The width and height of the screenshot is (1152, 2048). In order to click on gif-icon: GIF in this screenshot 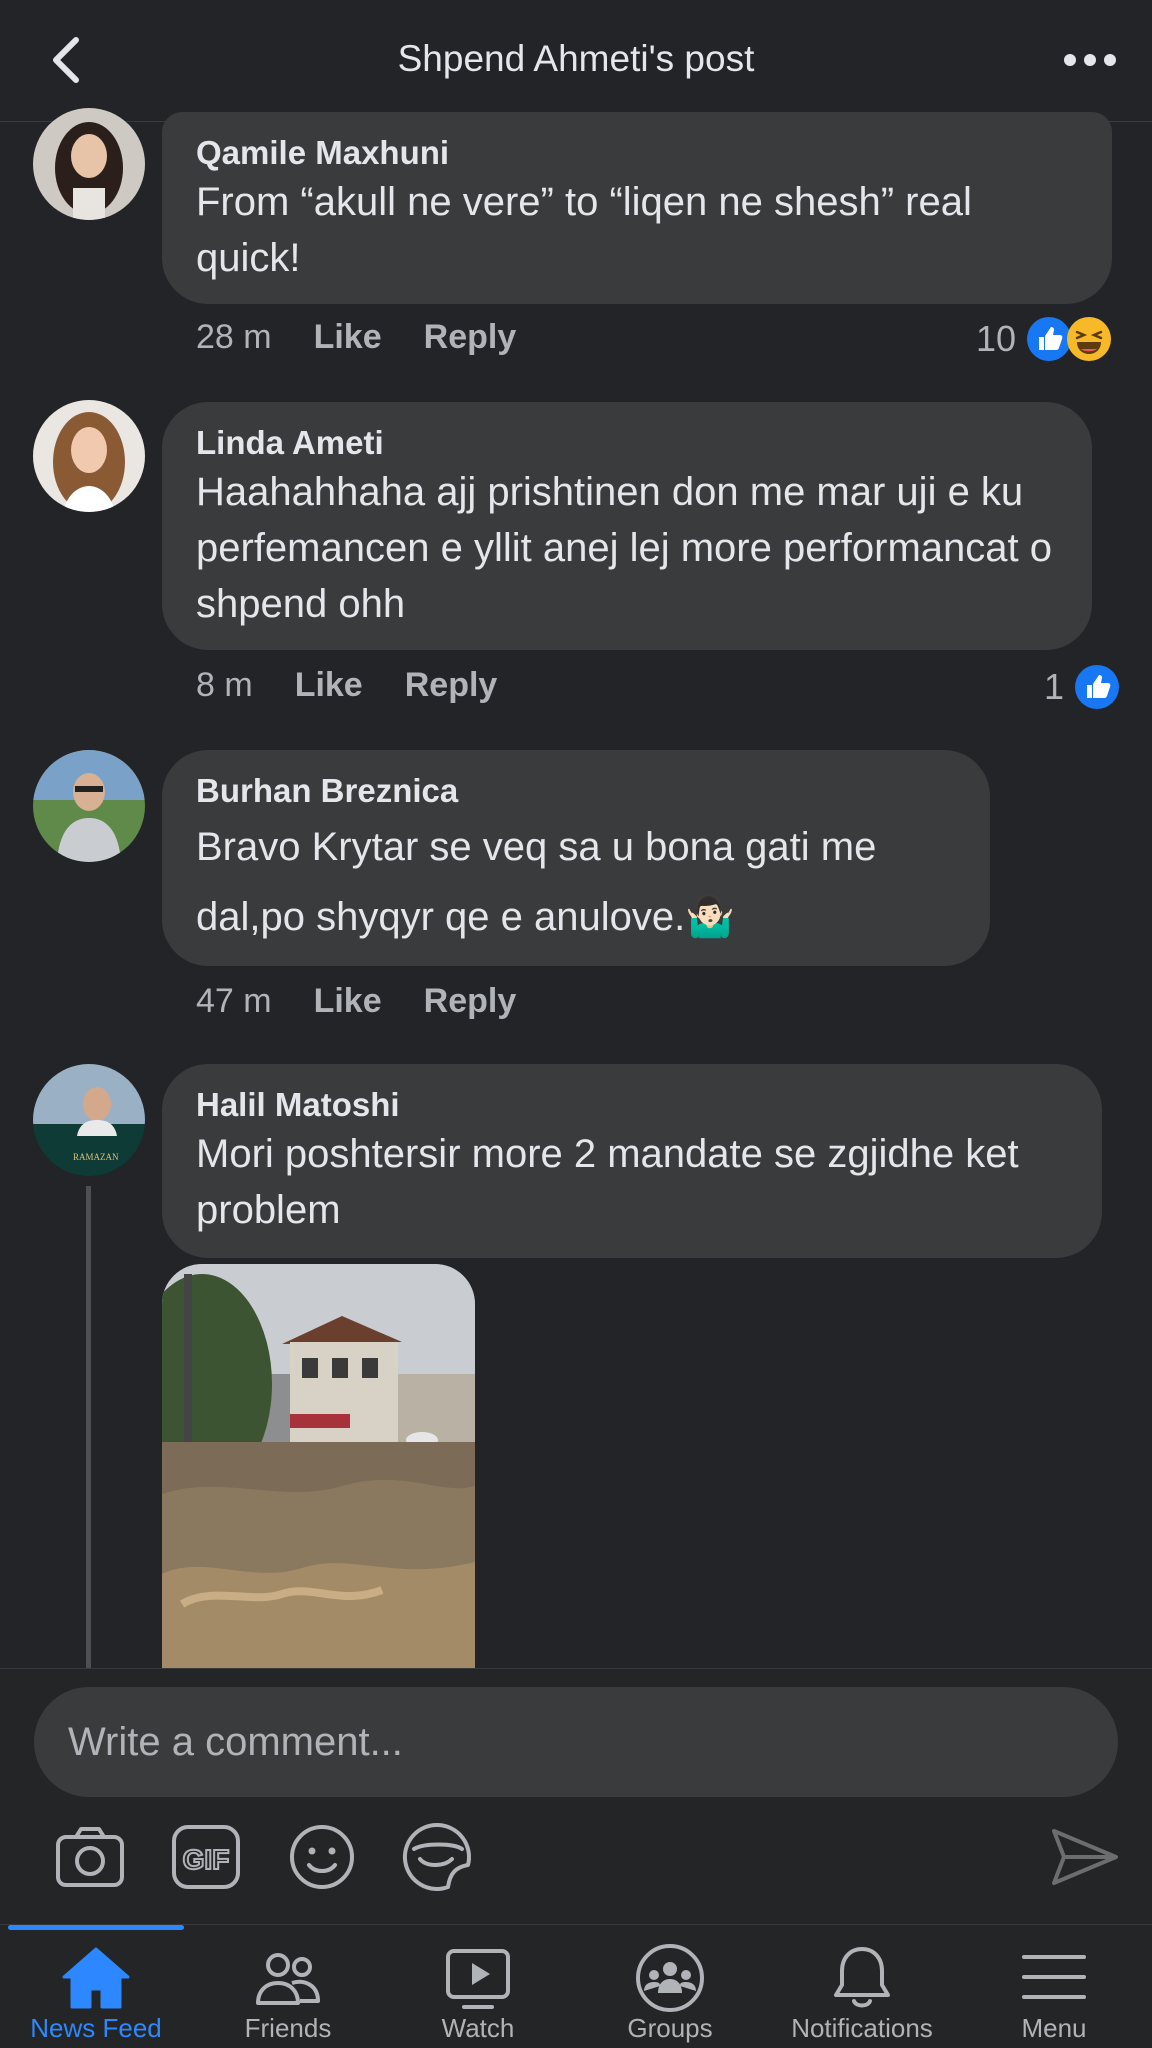, I will do `click(206, 1857)`.